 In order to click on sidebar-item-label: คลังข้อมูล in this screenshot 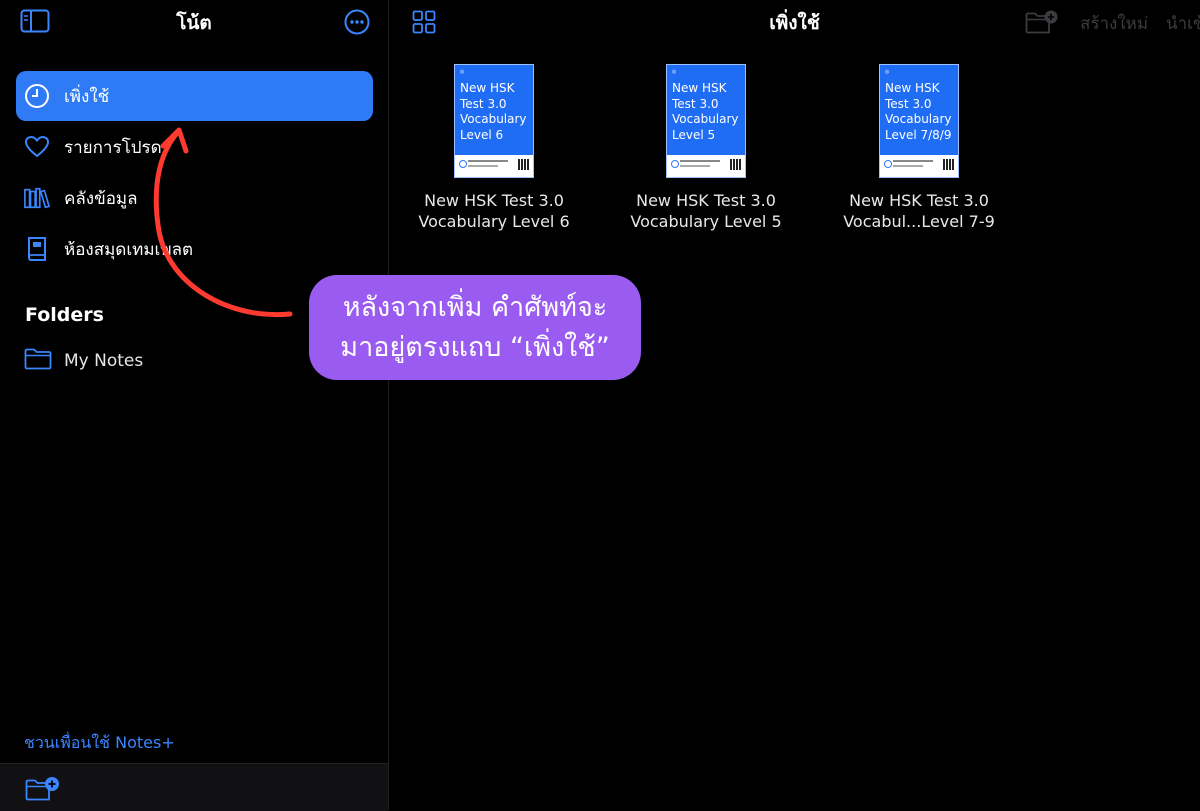, I will do `click(101, 198)`.